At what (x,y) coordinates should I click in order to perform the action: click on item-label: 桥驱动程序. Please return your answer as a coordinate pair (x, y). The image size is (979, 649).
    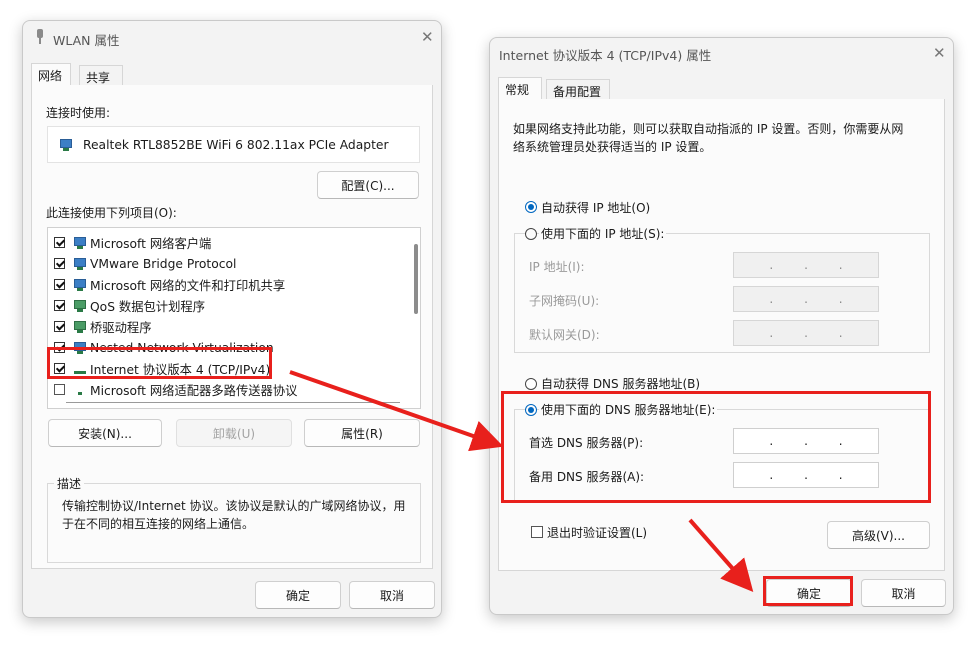
    Looking at the image, I should click on (121, 327).